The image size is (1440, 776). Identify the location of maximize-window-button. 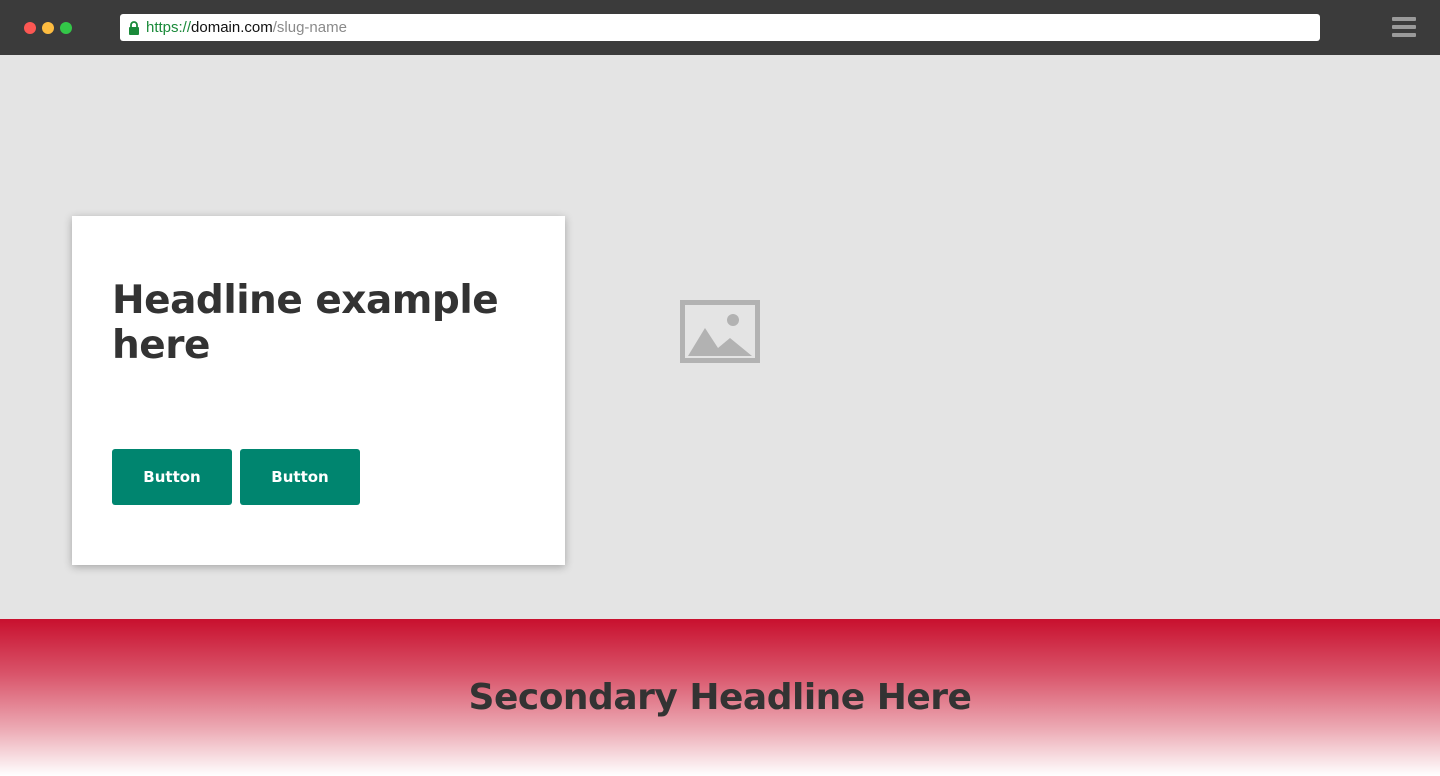
(66, 28).